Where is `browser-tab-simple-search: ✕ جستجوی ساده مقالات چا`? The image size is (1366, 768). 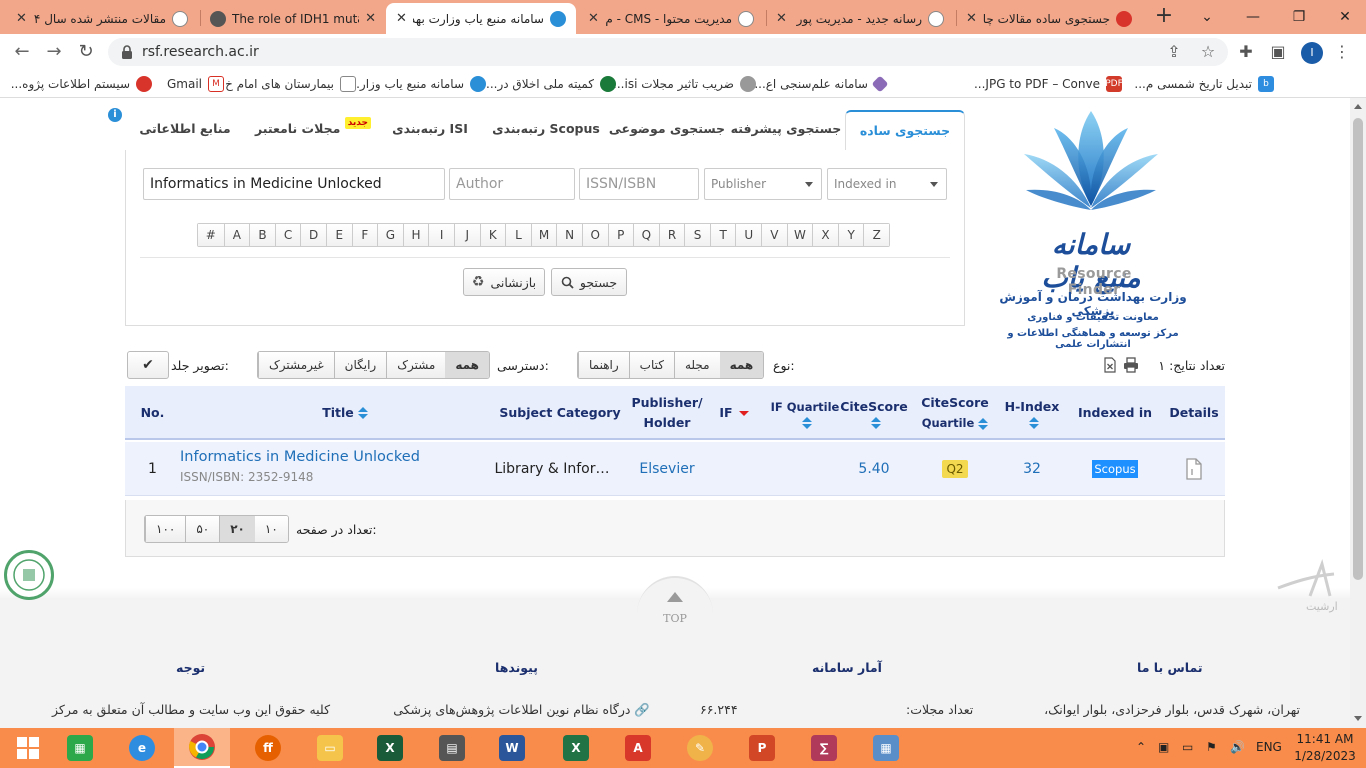 browser-tab-simple-search: ✕ جستجوی ساده مقالات چا is located at coordinates (1049, 18).